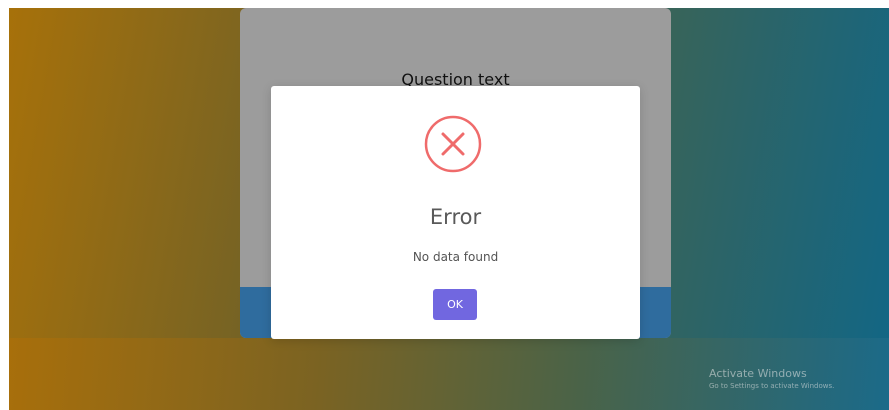 Image resolution: width=889 pixels, height=410 pixels. What do you see at coordinates (455, 257) in the screenshot?
I see `dialog-message: No data found` at bounding box center [455, 257].